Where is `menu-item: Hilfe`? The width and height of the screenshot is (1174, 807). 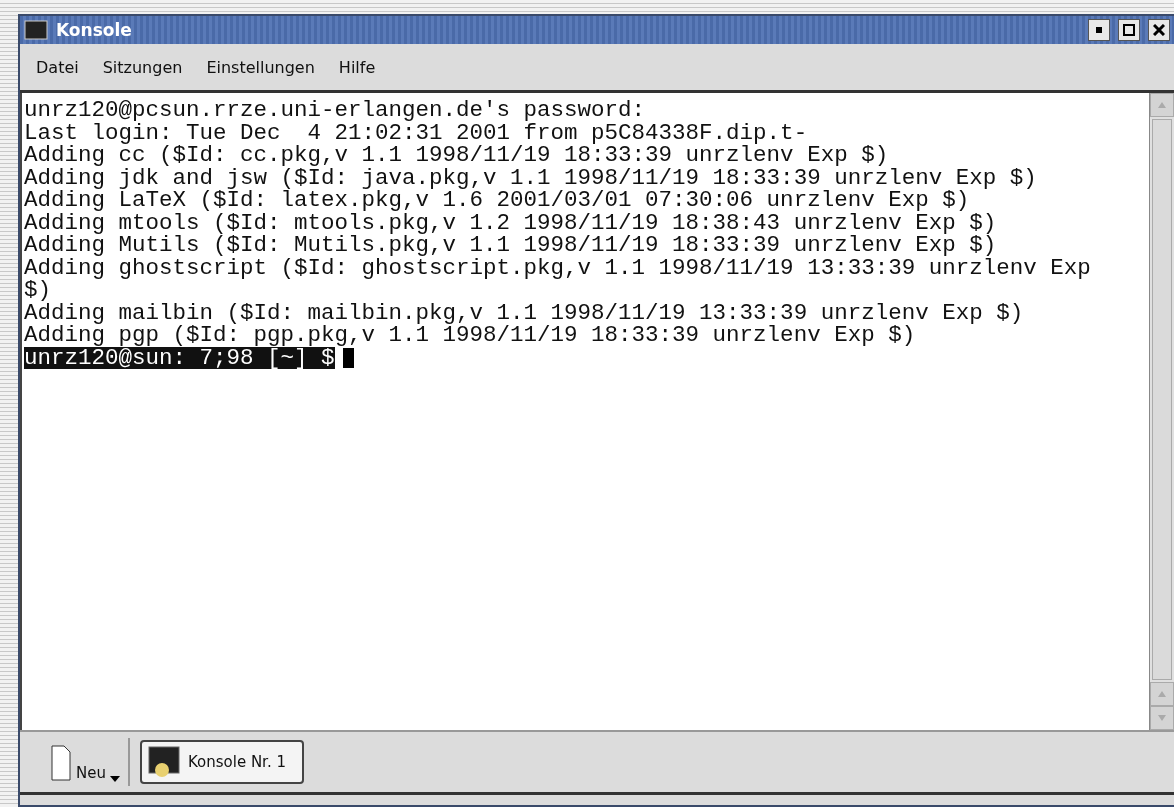
menu-item: Hilfe is located at coordinates (357, 67).